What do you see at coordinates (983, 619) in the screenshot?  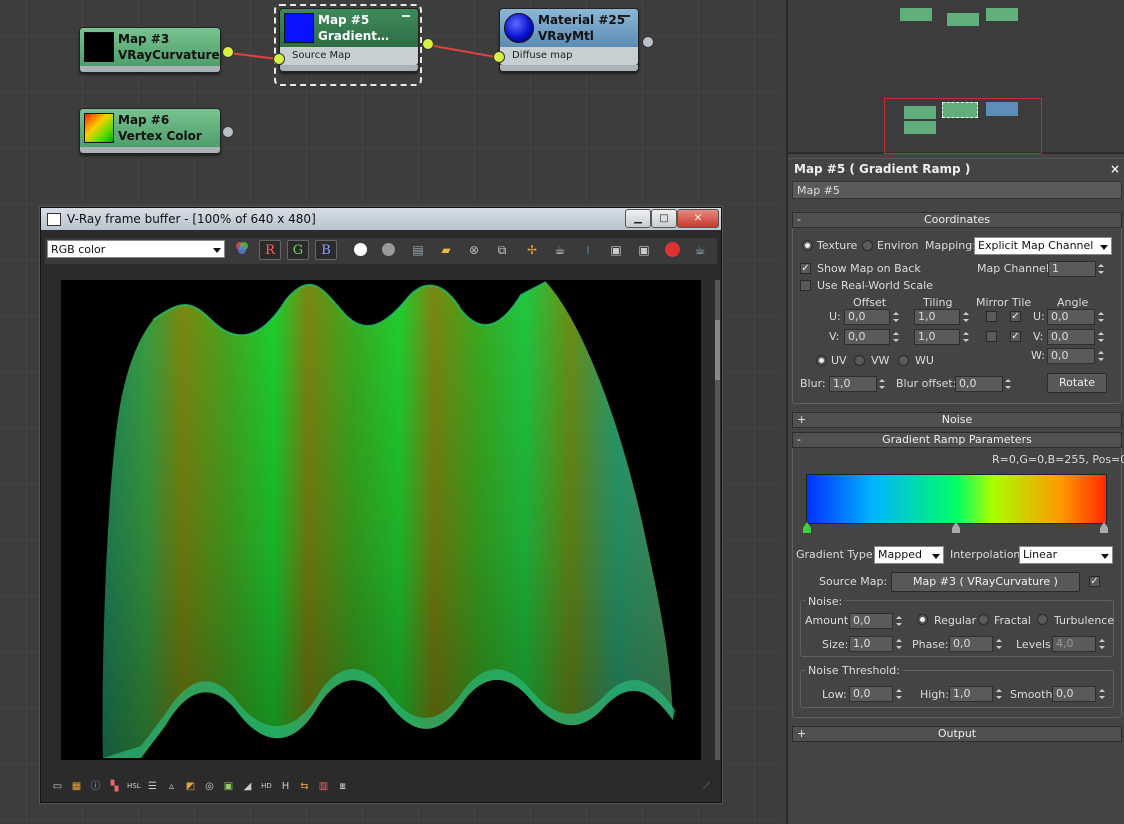 I see `fractal-radio` at bounding box center [983, 619].